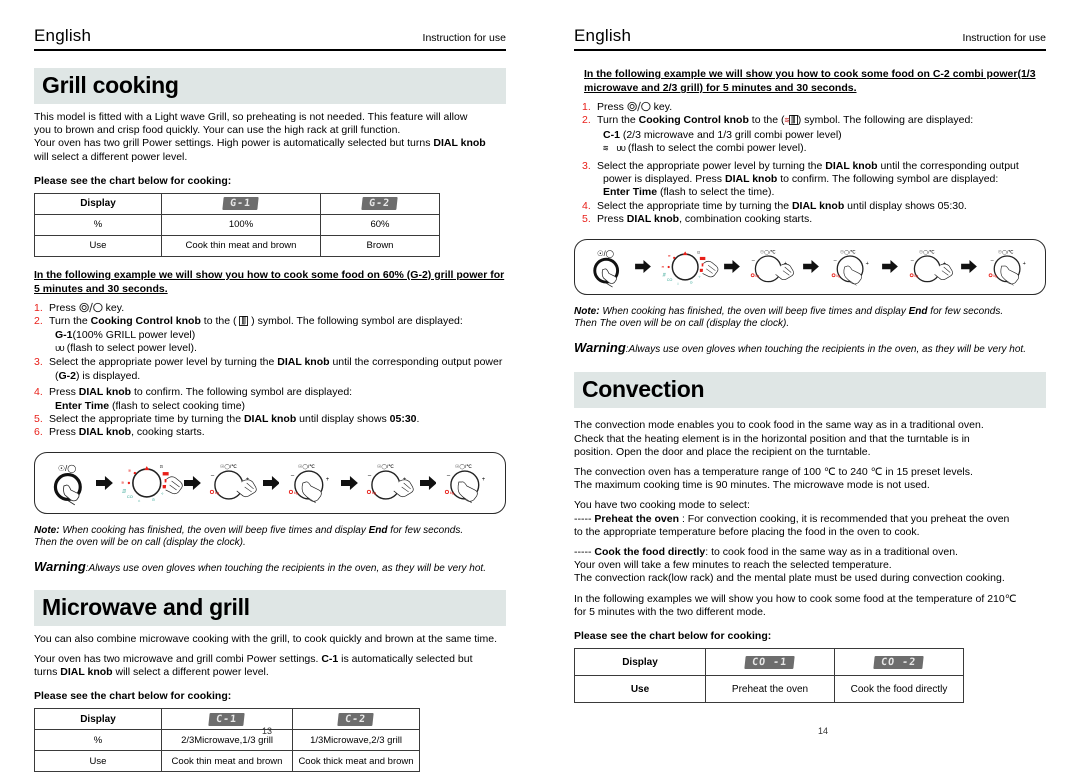  Describe the element at coordinates (849, 267) in the screenshot. I see `illus-dial-press-icon: ☉◯/℃ – + kg` at that location.